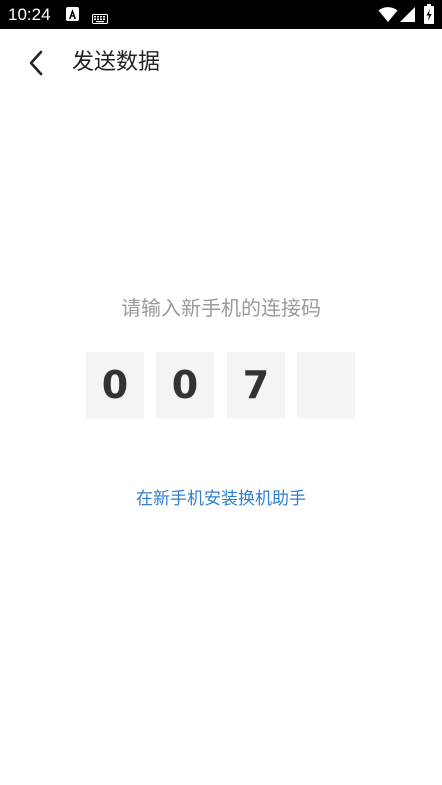 The width and height of the screenshot is (442, 785). I want to click on code-digit-box: 7, so click(256, 385).